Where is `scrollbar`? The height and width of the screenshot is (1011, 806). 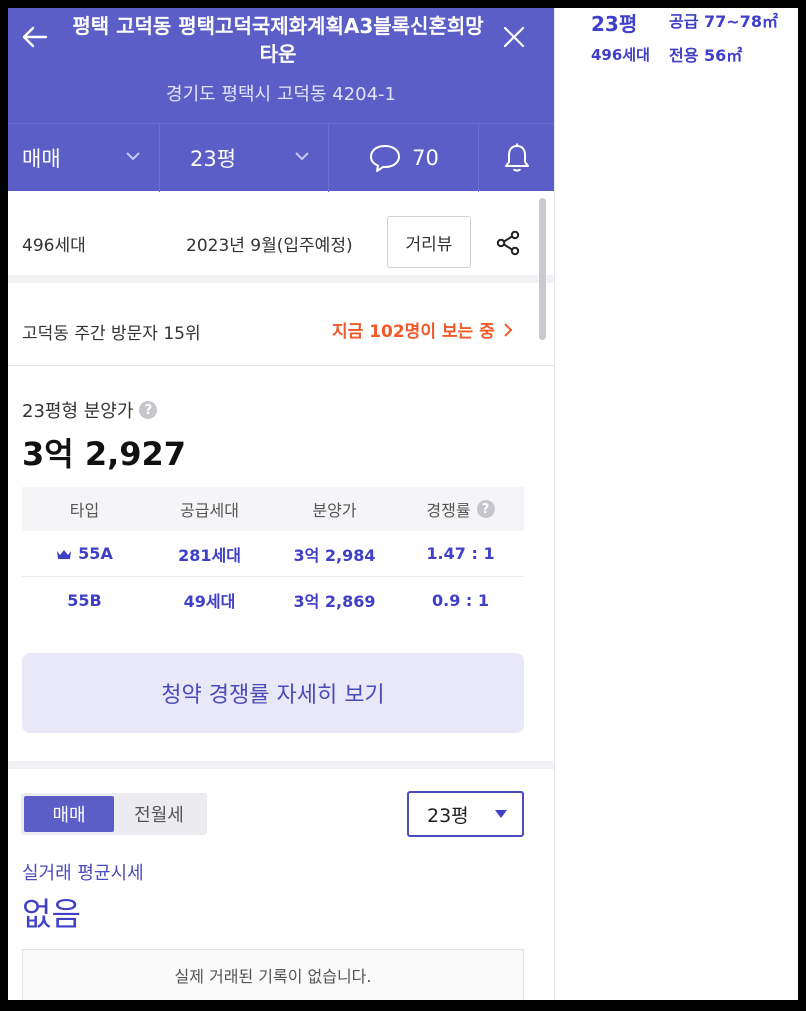 scrollbar is located at coordinates (542, 269).